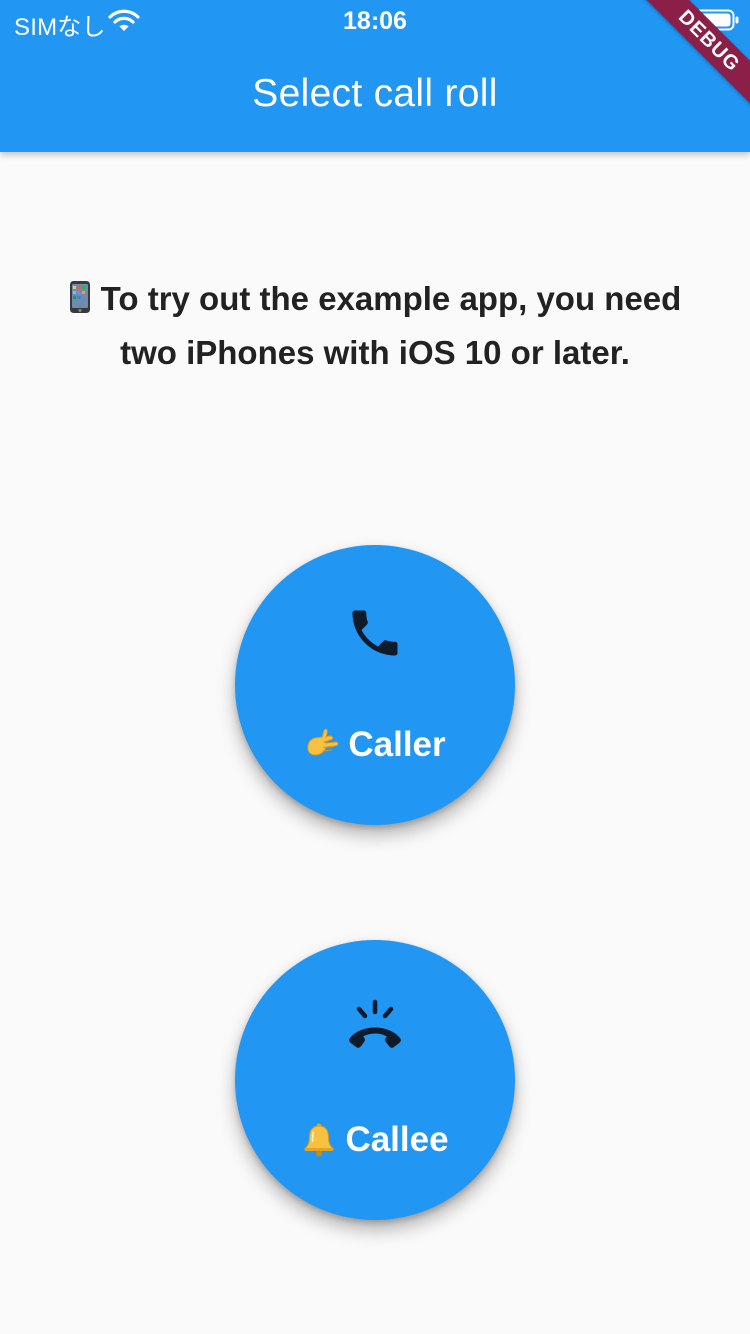  I want to click on caller-label-text: Caller, so click(397, 744).